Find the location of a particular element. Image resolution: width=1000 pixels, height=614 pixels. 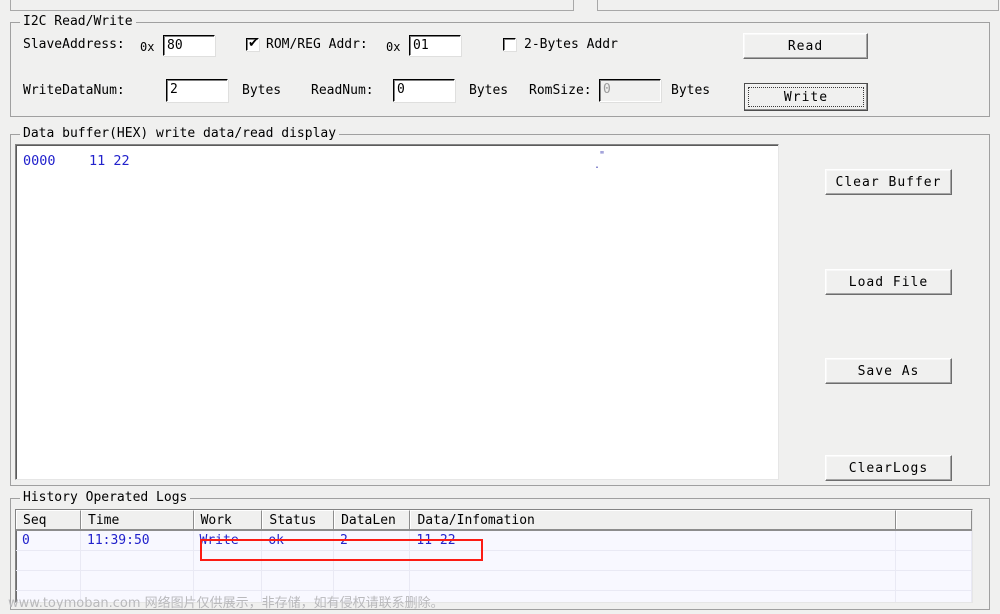

rom-reg-addr-hex-prefix: 0x is located at coordinates (393, 47).